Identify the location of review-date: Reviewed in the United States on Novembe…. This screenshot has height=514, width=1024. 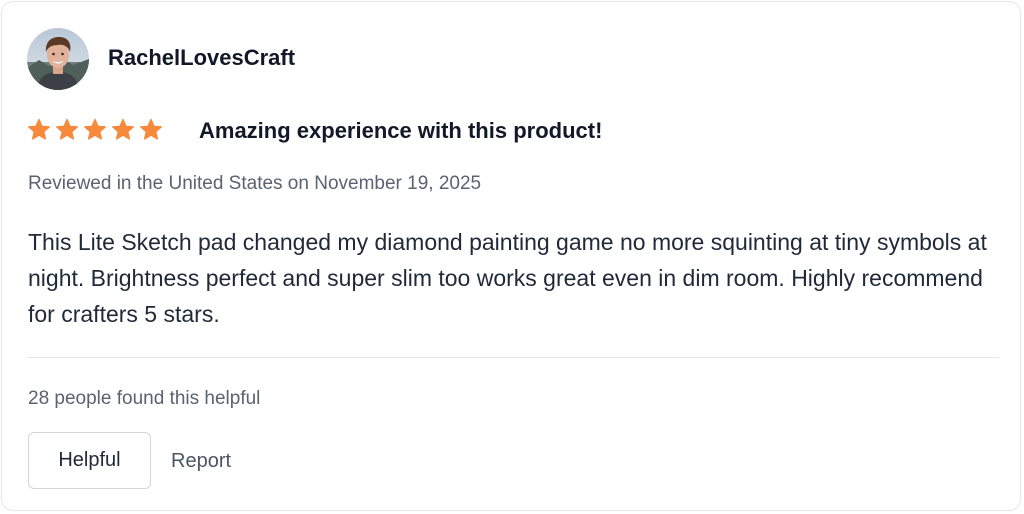
(255, 183).